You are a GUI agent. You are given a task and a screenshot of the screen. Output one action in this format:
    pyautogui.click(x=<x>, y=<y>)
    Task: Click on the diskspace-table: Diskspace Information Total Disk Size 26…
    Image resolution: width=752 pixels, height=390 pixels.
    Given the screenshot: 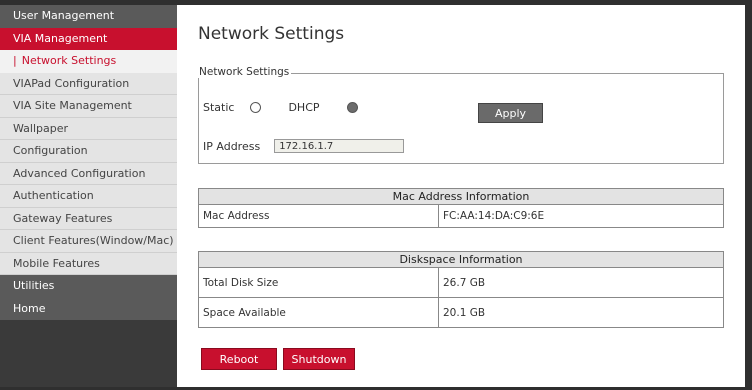 What is the action you would take?
    pyautogui.click(x=461, y=289)
    